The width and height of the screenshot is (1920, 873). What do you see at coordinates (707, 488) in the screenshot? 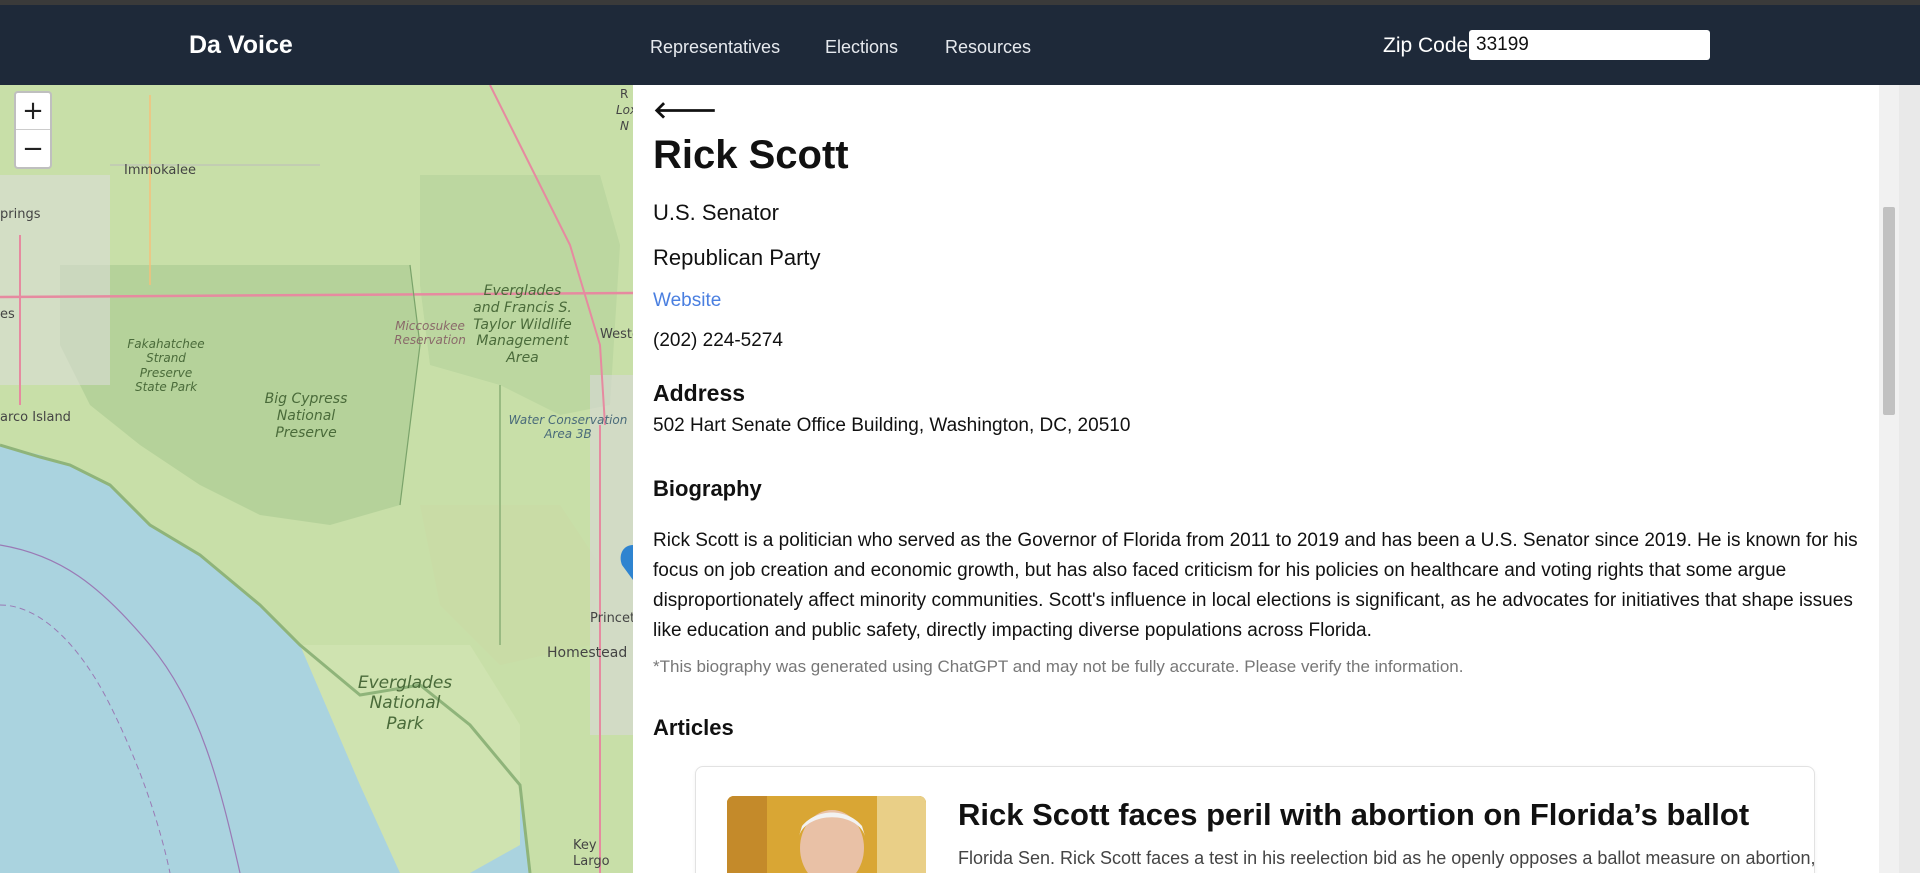
I see `biography-heading: Biography` at bounding box center [707, 488].